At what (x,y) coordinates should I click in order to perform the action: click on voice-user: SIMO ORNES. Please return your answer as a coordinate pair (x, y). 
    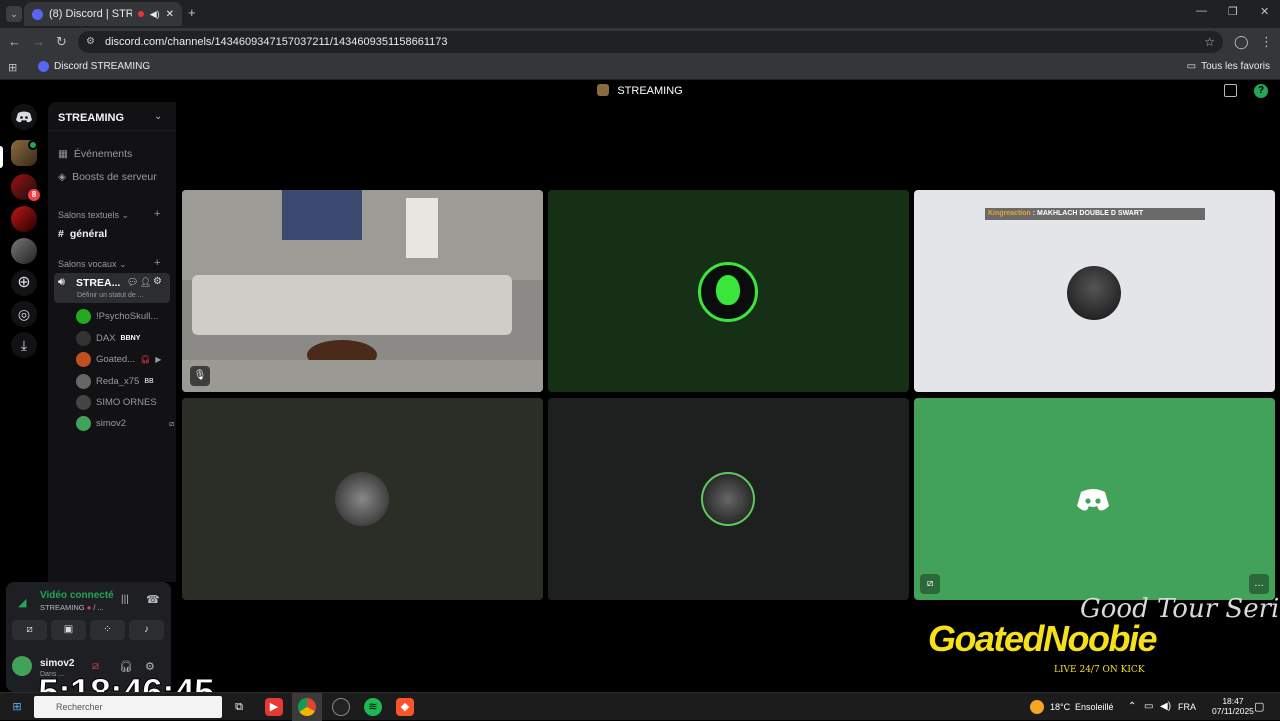
    Looking at the image, I should click on (116, 402).